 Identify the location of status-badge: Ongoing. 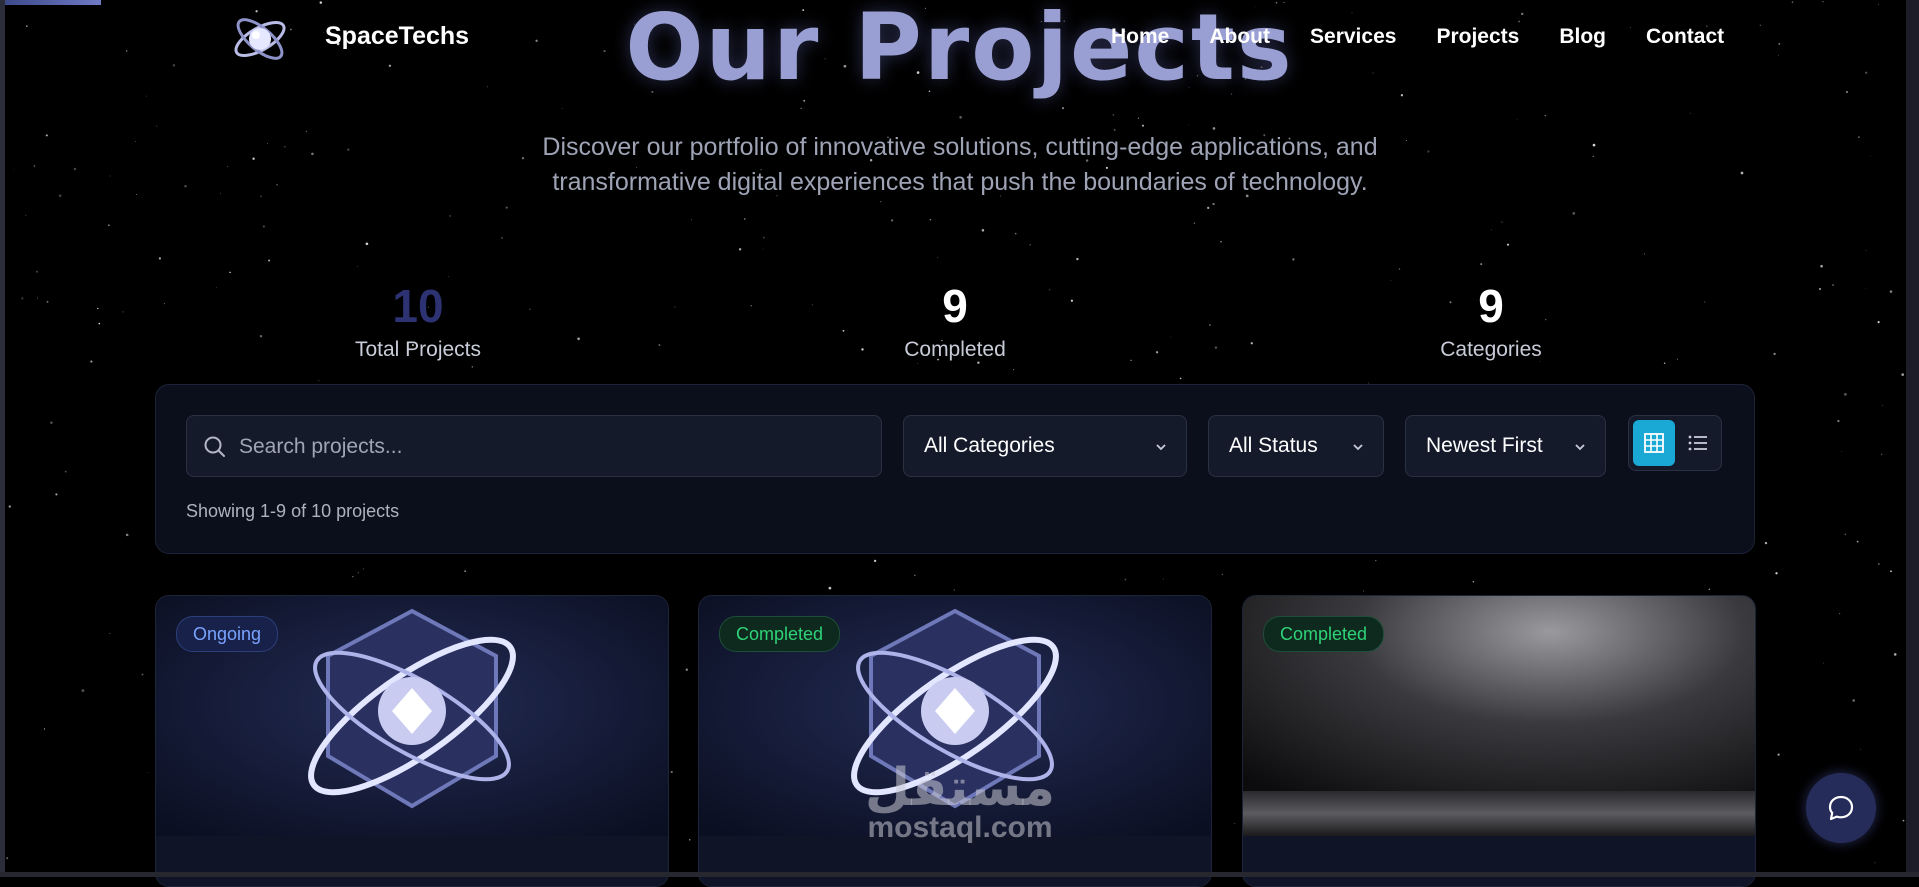
(227, 634).